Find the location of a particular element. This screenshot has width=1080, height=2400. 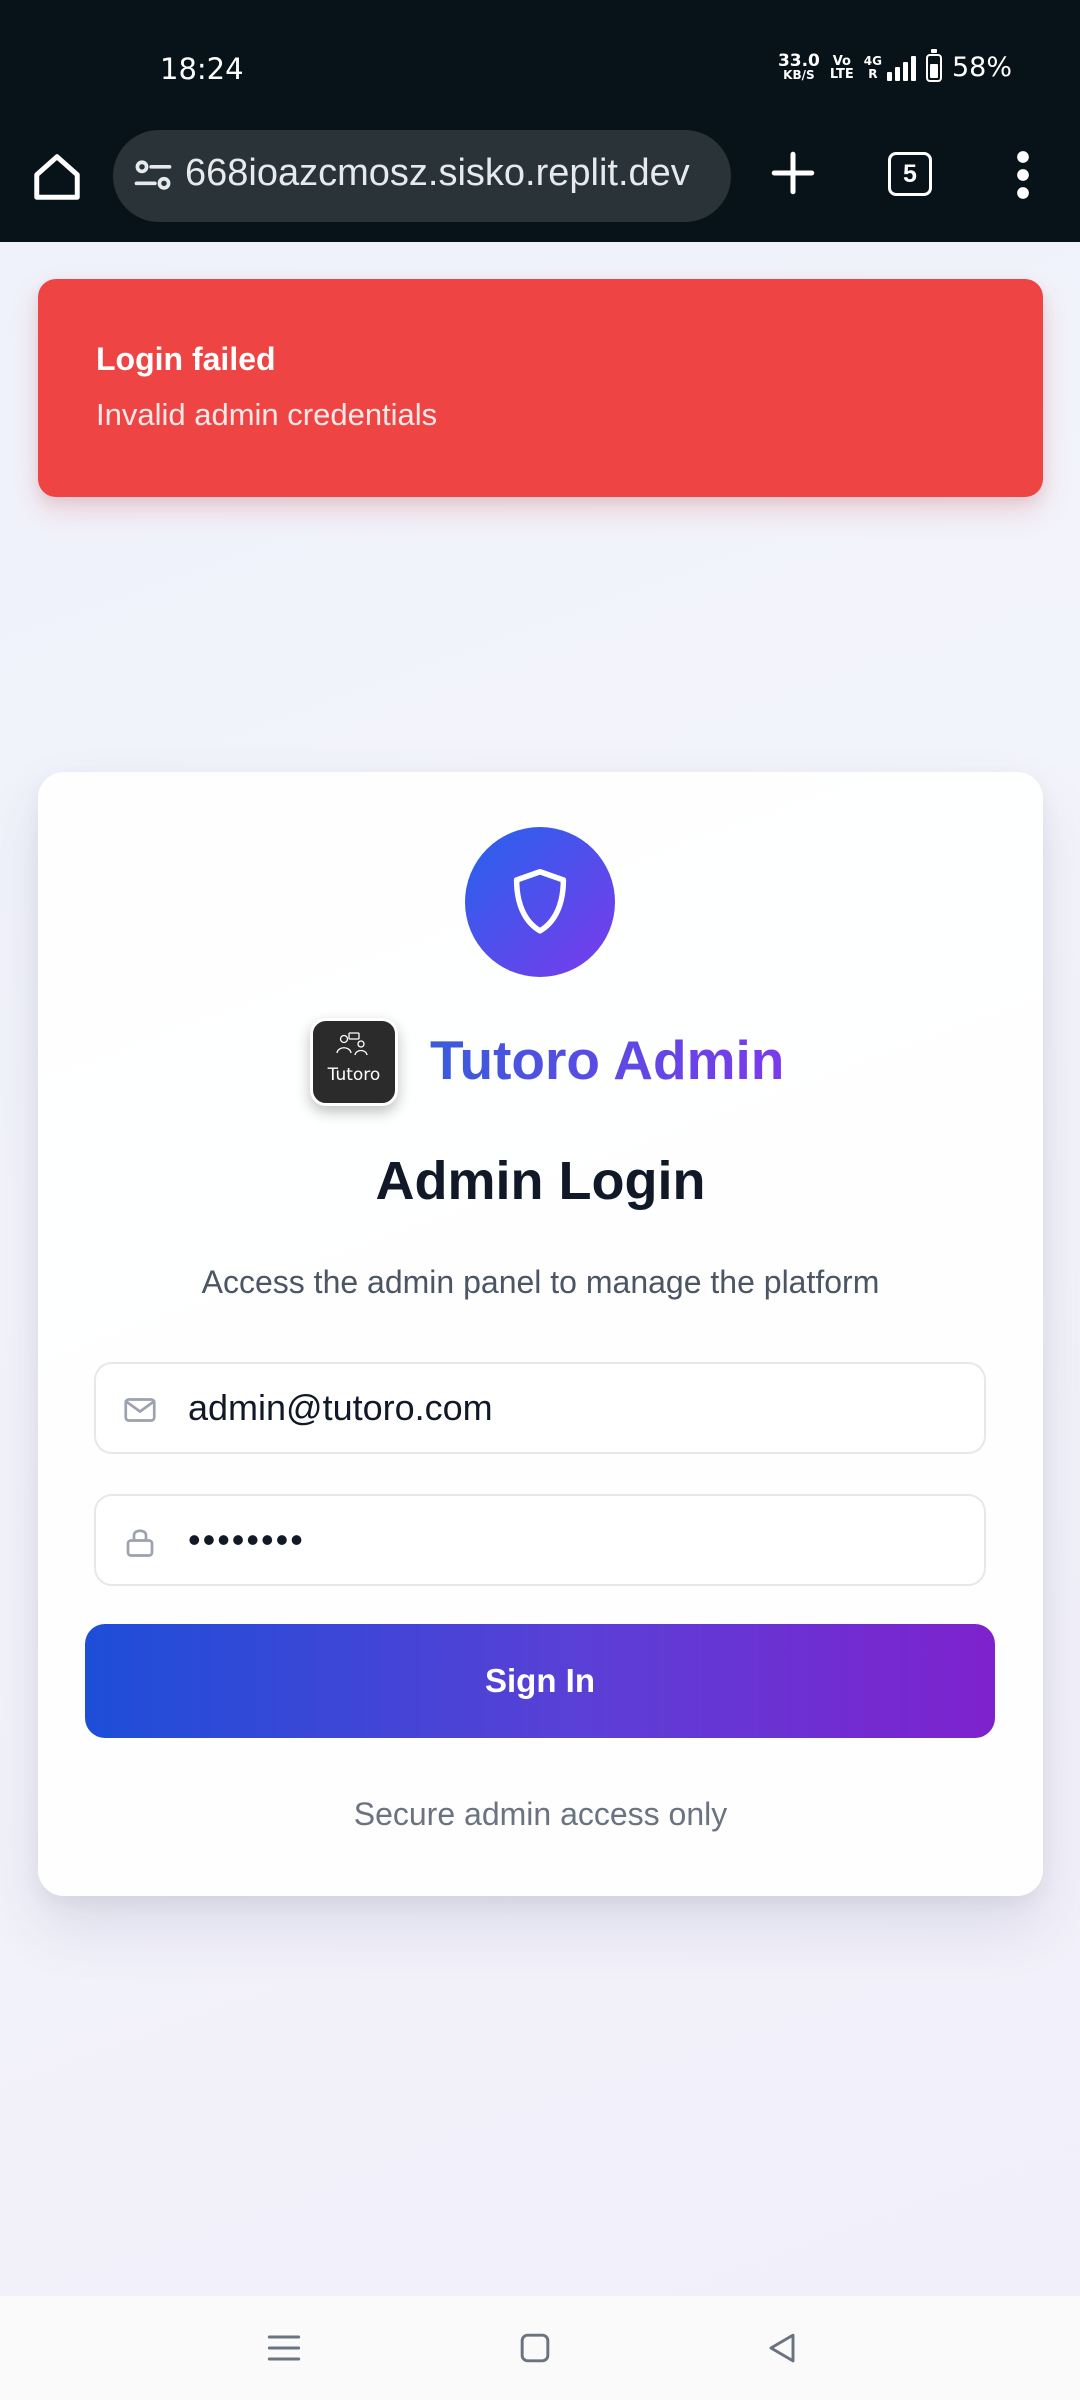

toast-title: Login failed is located at coordinates (186, 359).